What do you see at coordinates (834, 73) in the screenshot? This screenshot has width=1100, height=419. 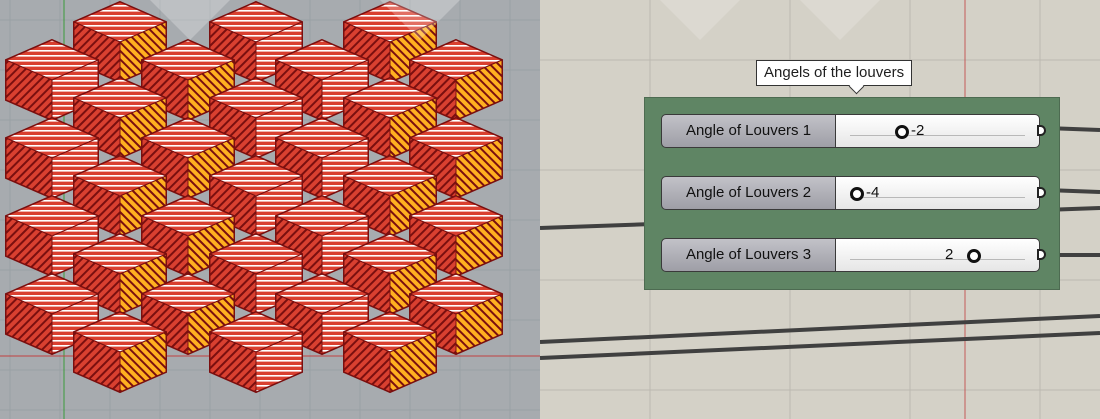 I see `group-label: Angels of the louvers` at bounding box center [834, 73].